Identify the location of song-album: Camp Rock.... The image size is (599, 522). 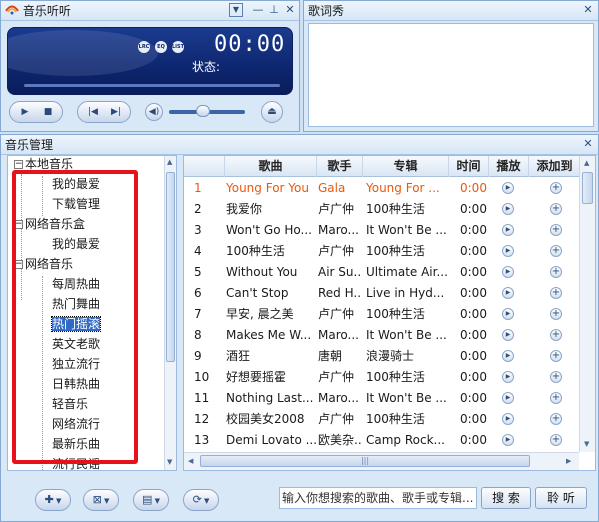
(405, 440).